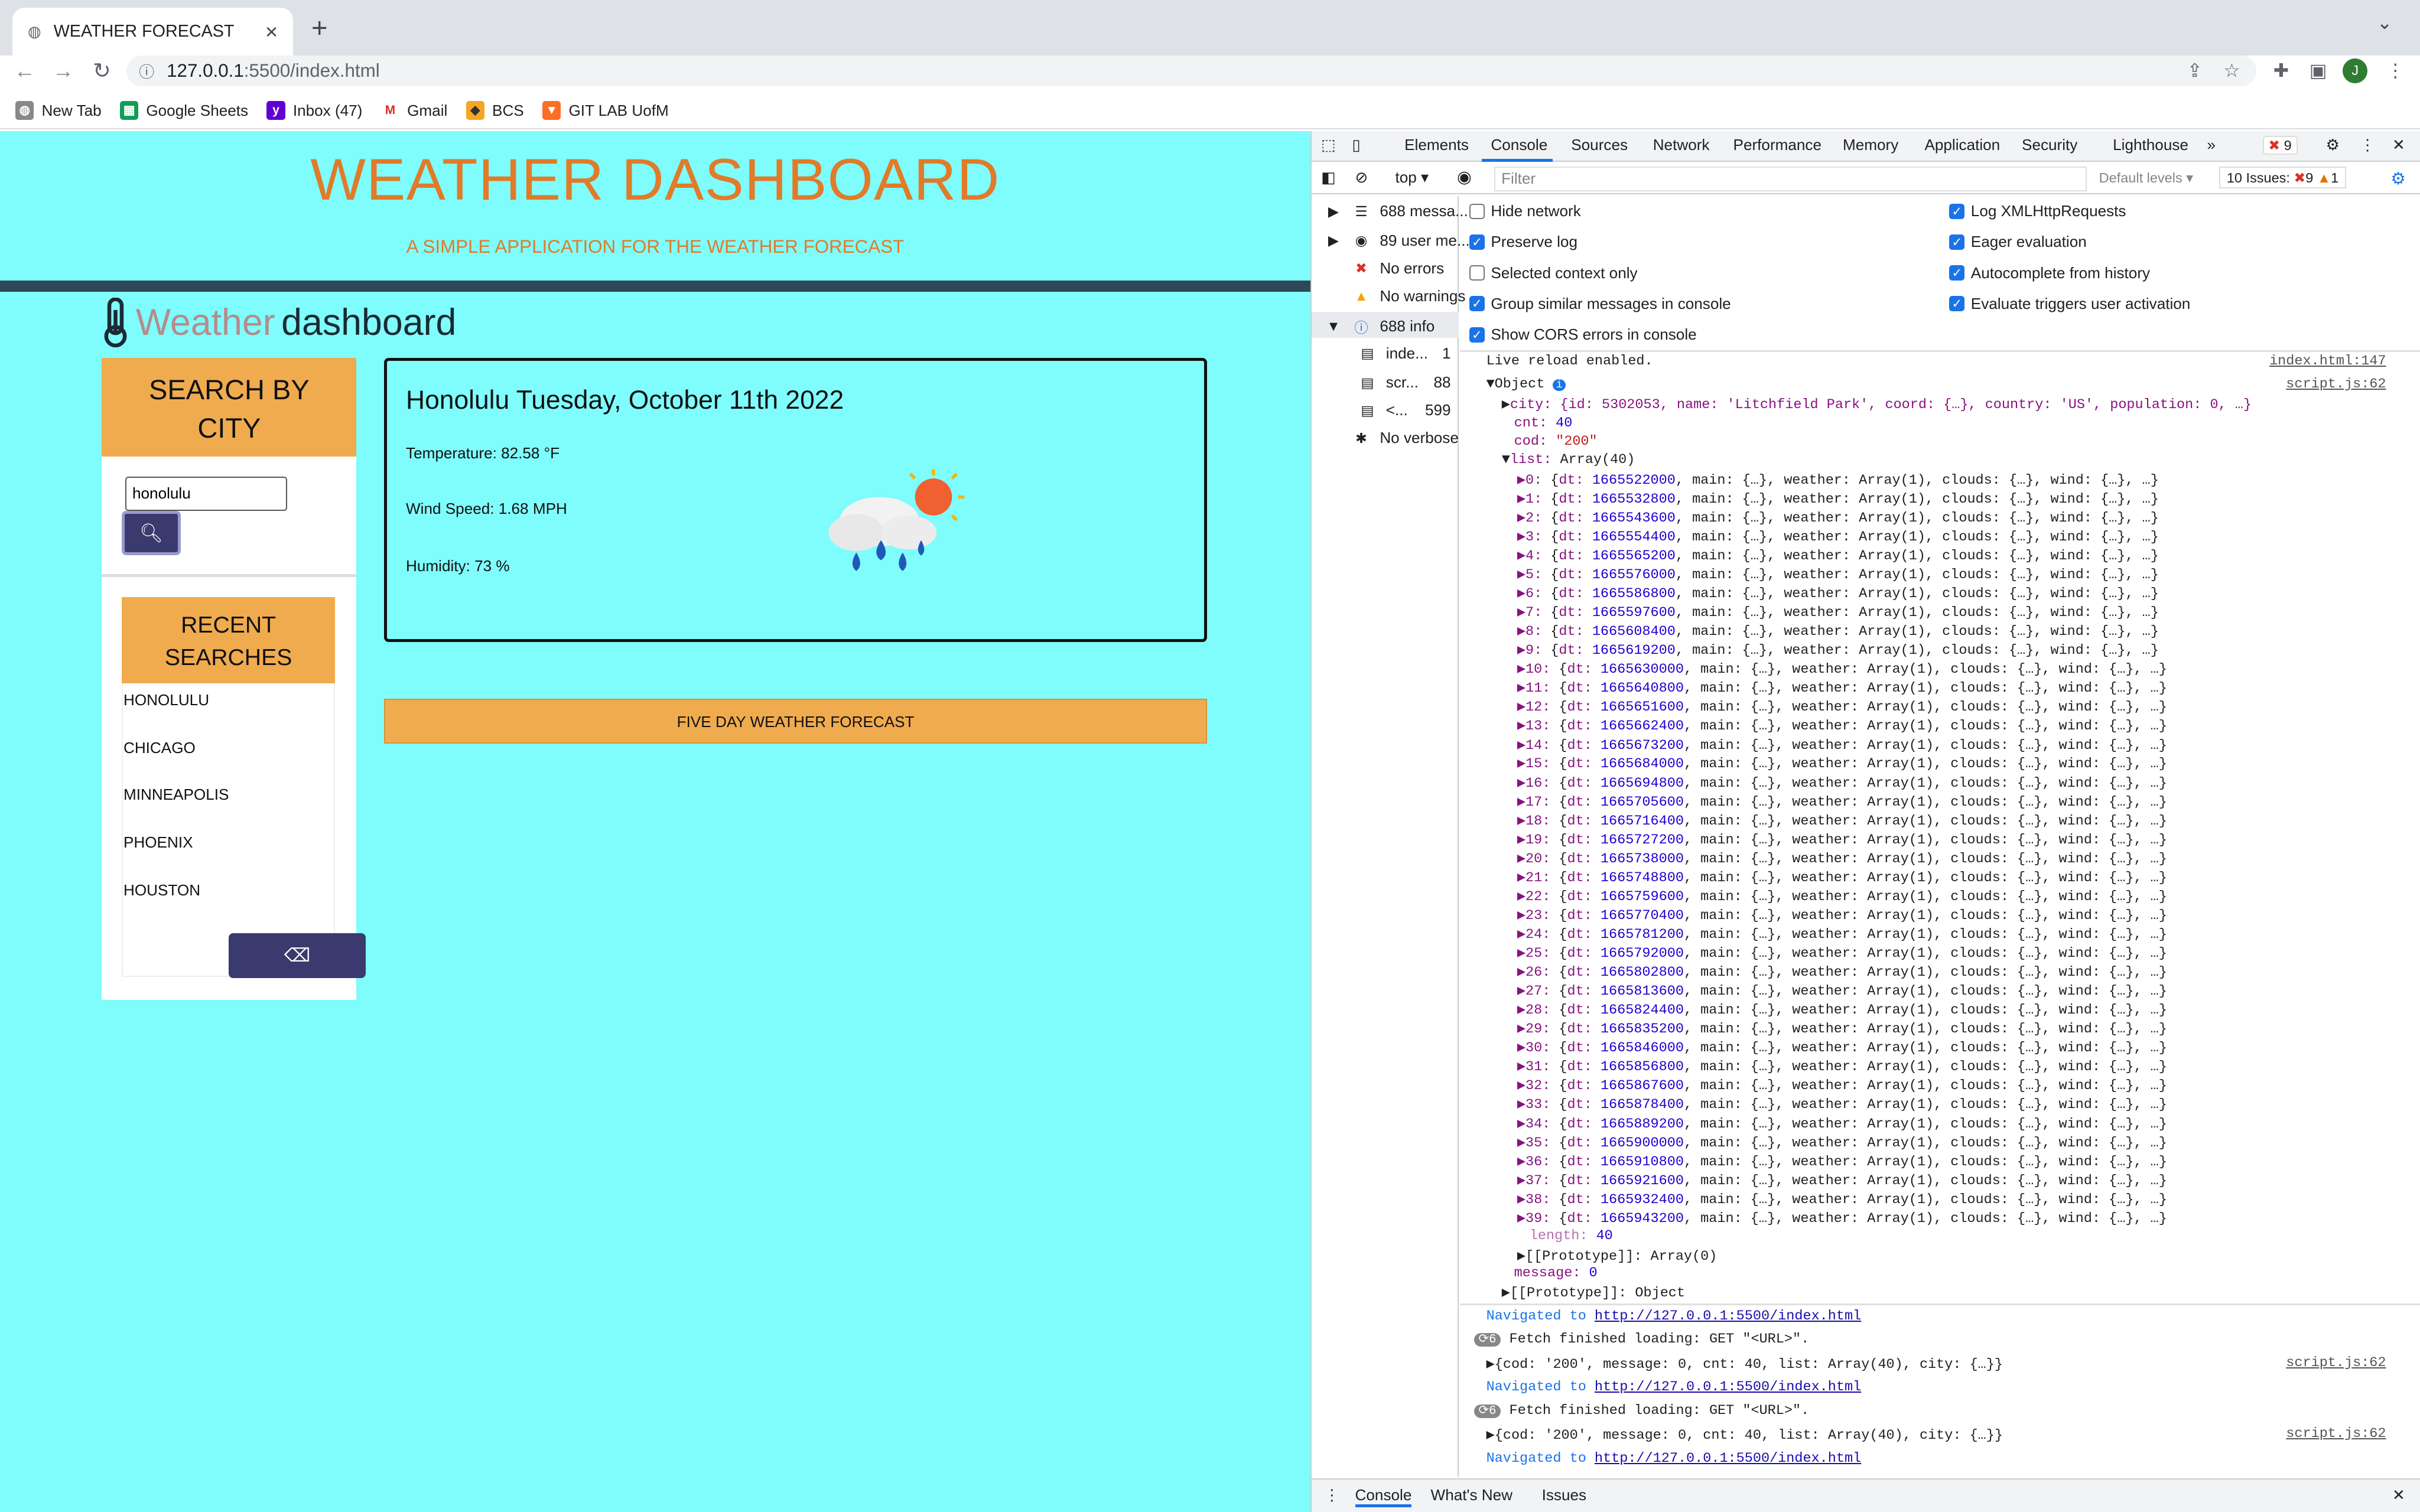  I want to click on sidebar-toggle-icon: ◧, so click(1328, 177).